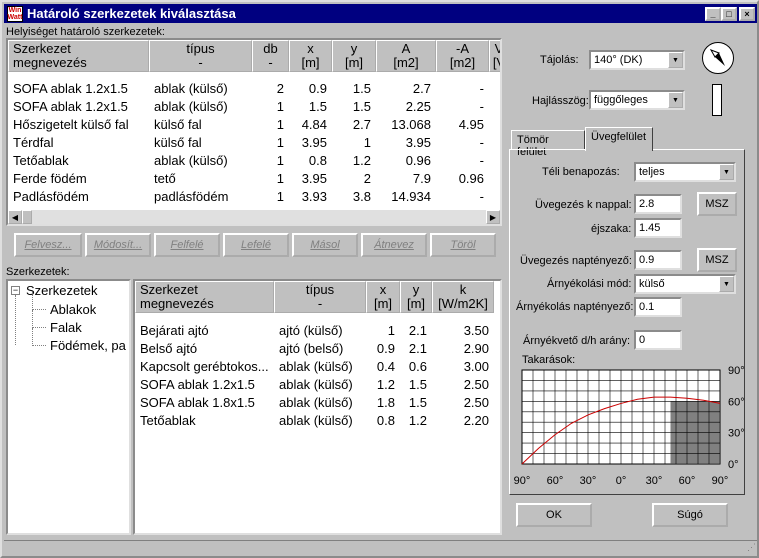  Describe the element at coordinates (749, 549) in the screenshot. I see `resize-grip-icon: ⋰` at that location.